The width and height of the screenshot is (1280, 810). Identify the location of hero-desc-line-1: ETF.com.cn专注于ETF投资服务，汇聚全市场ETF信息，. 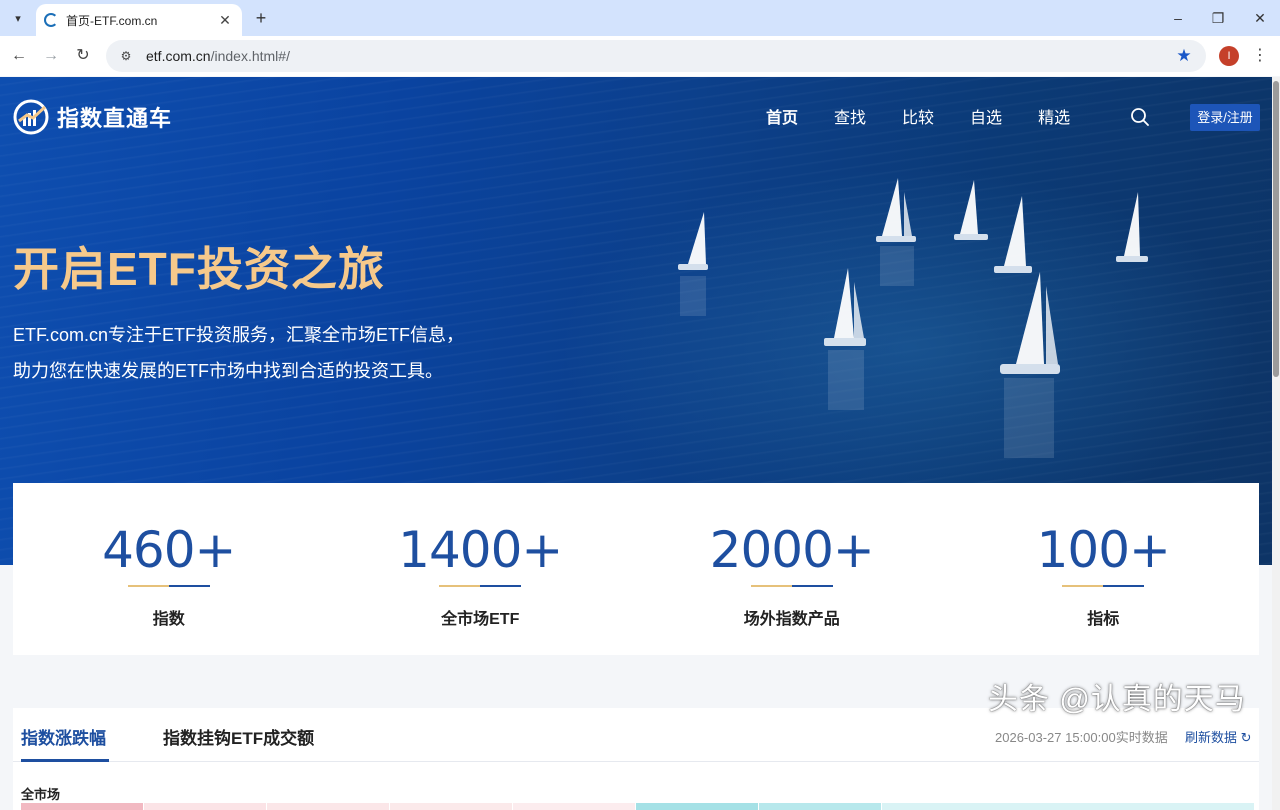
(239, 335).